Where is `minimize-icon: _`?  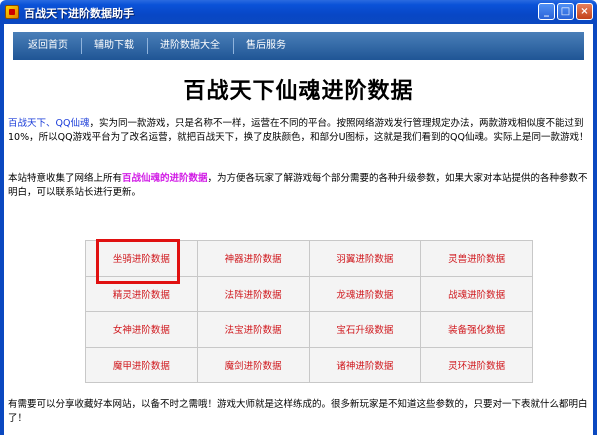
minimize-icon: _ is located at coordinates (546, 11).